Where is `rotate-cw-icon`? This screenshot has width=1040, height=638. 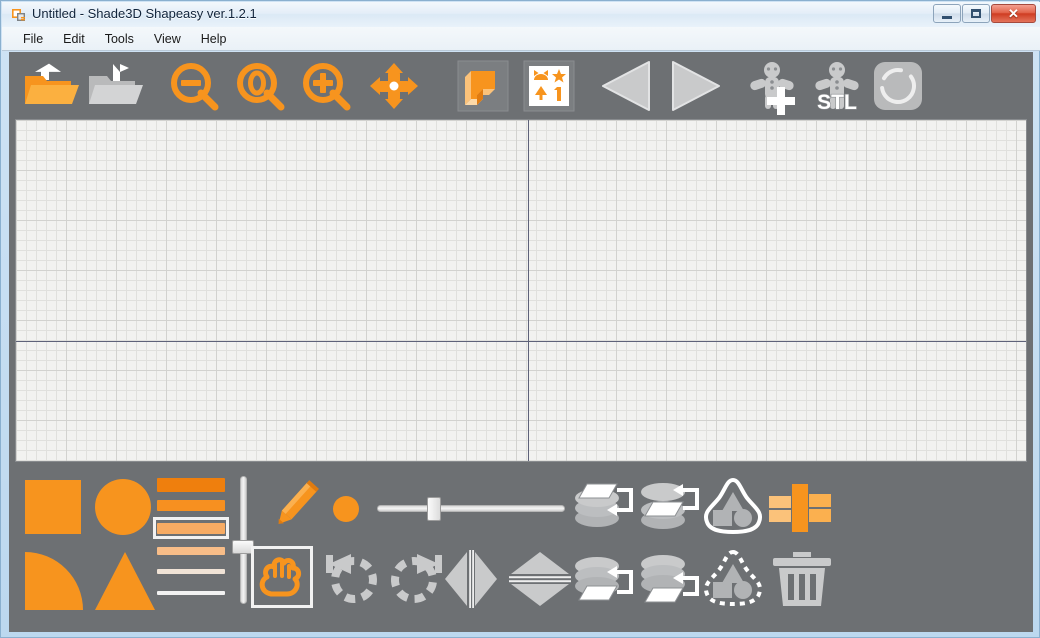
rotate-cw-icon is located at coordinates (416, 578).